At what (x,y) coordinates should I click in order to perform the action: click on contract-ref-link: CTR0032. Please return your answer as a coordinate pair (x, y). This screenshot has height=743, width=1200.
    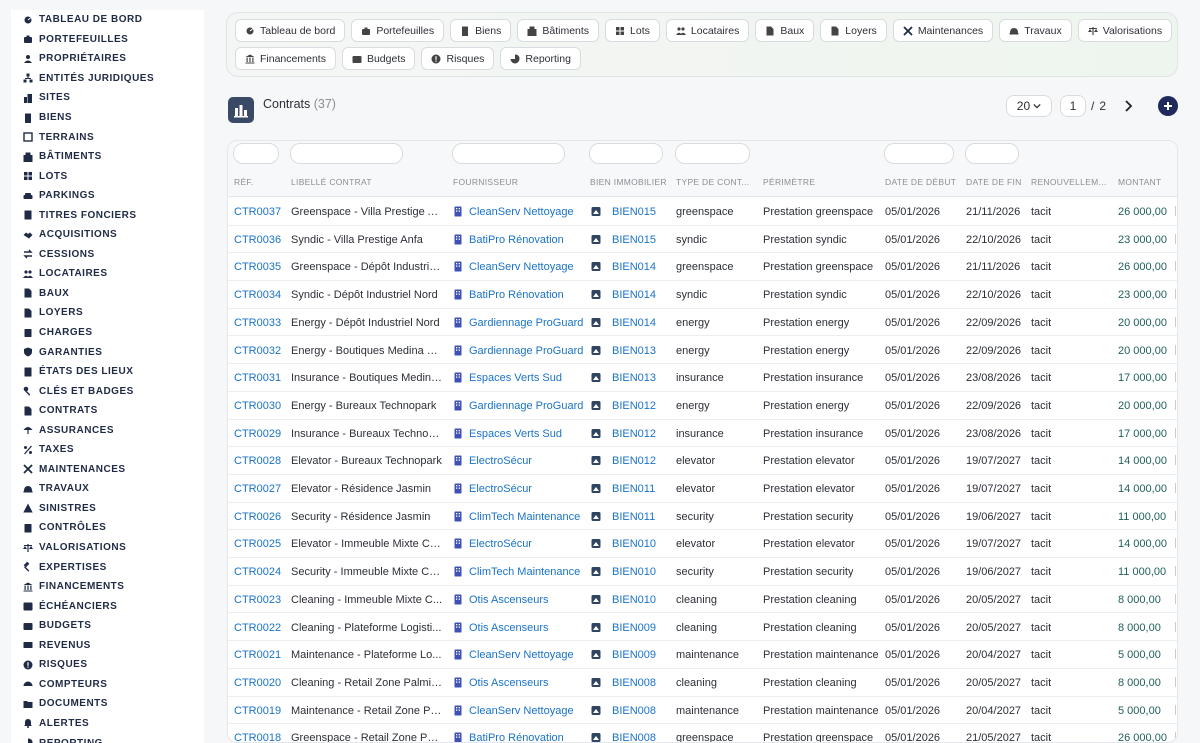
    Looking at the image, I should click on (257, 351).